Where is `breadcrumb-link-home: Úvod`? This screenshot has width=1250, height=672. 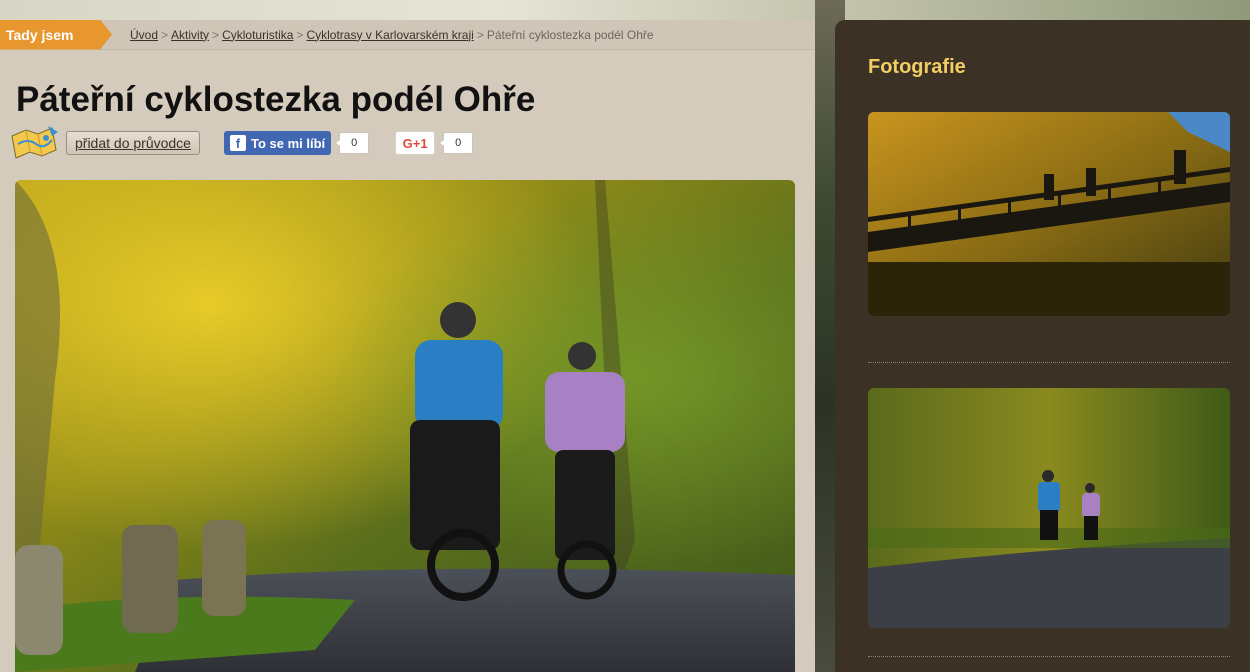 breadcrumb-link-home: Úvod is located at coordinates (144, 35).